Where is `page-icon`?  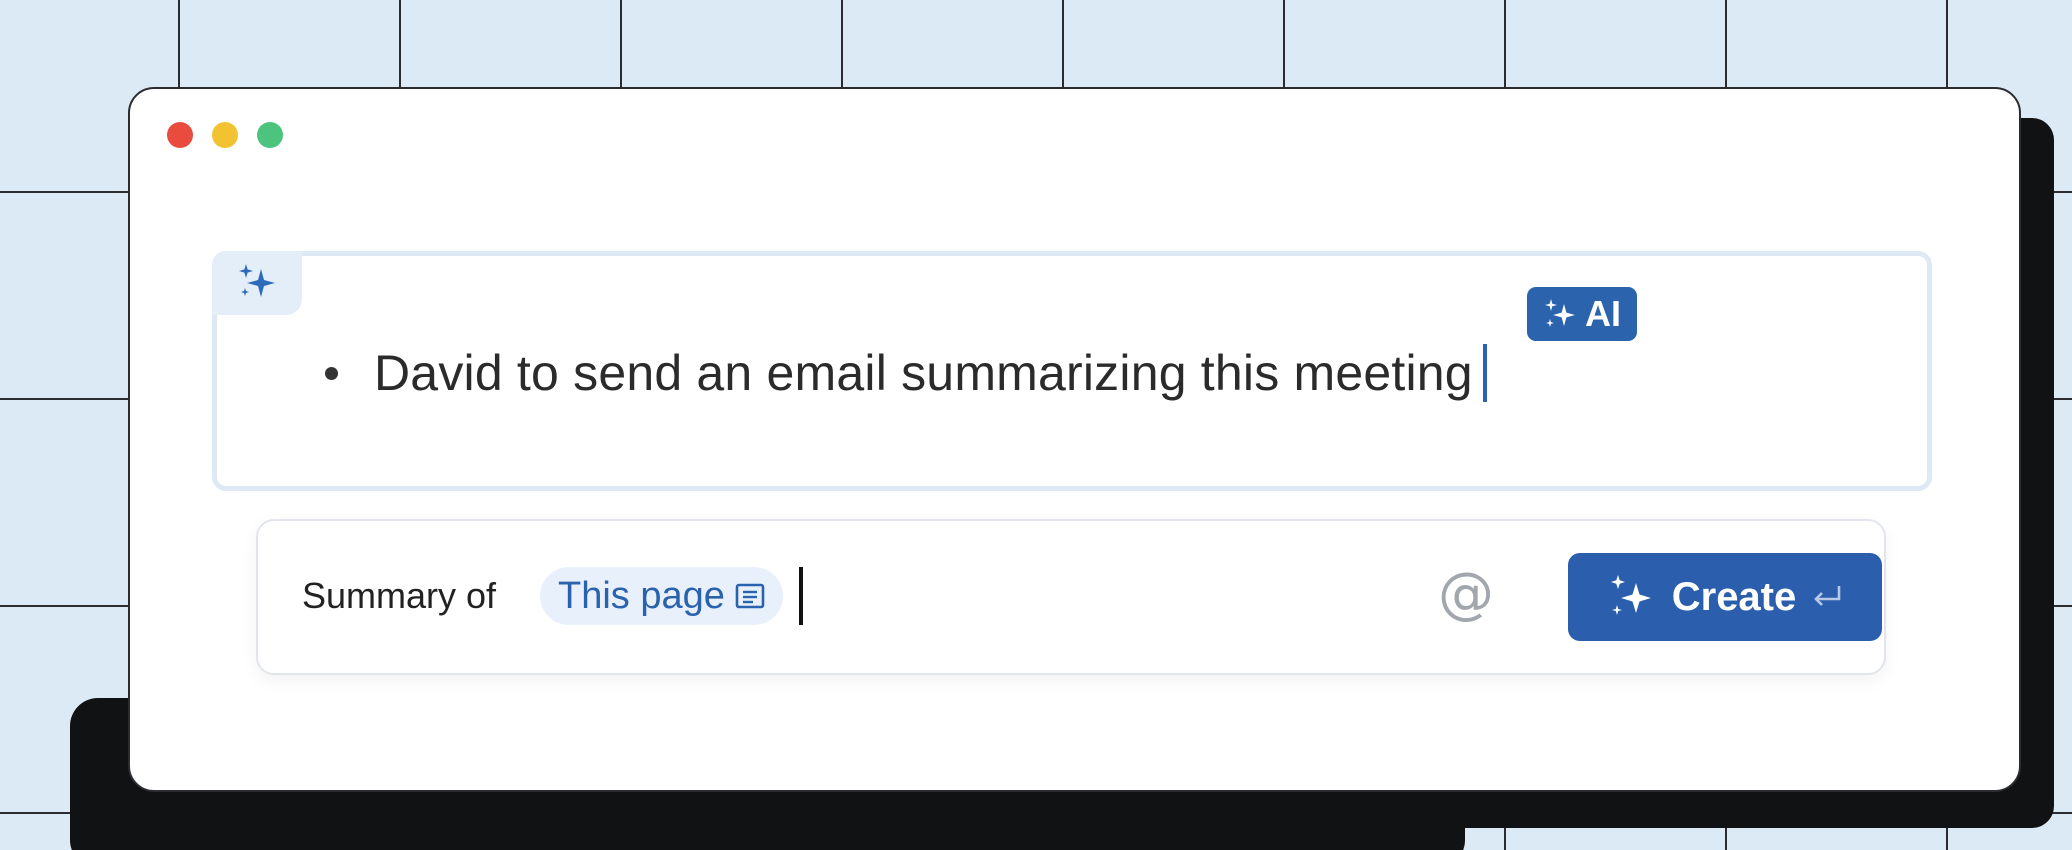 page-icon is located at coordinates (750, 596).